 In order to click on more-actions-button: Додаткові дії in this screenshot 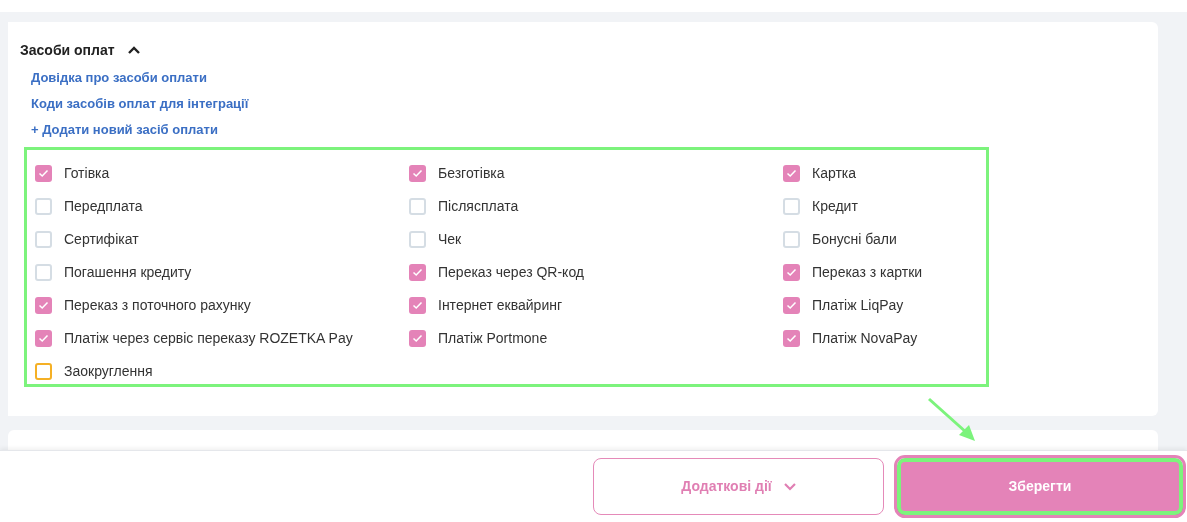, I will do `click(738, 486)`.